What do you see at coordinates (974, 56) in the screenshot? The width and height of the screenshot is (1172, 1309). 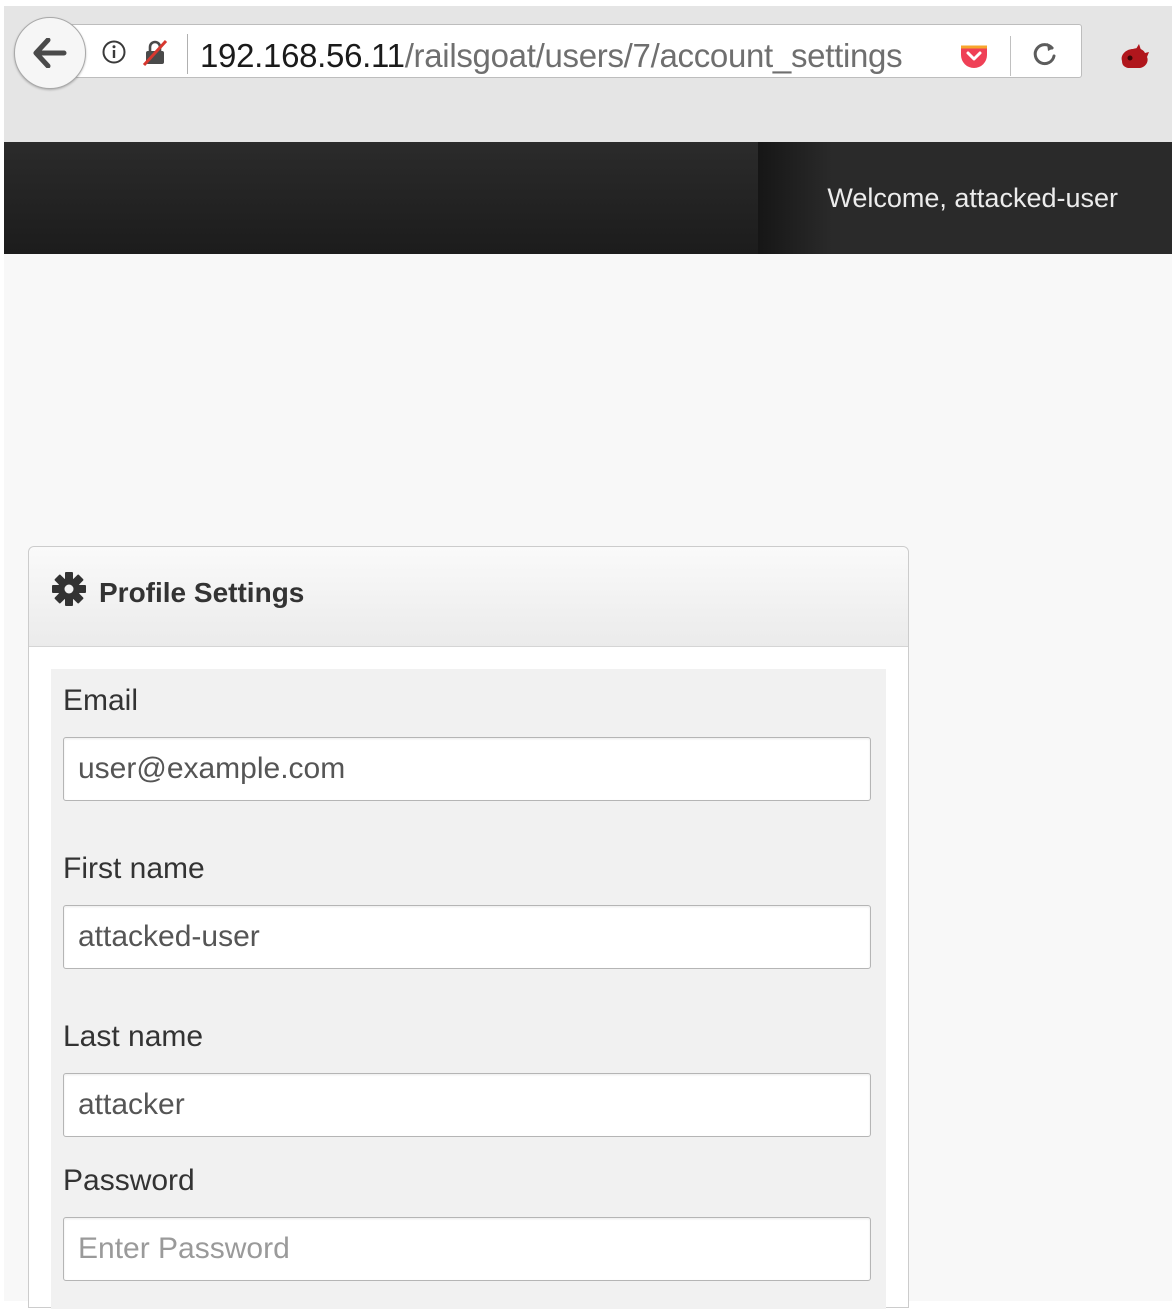 I see `pocket-icon` at bounding box center [974, 56].